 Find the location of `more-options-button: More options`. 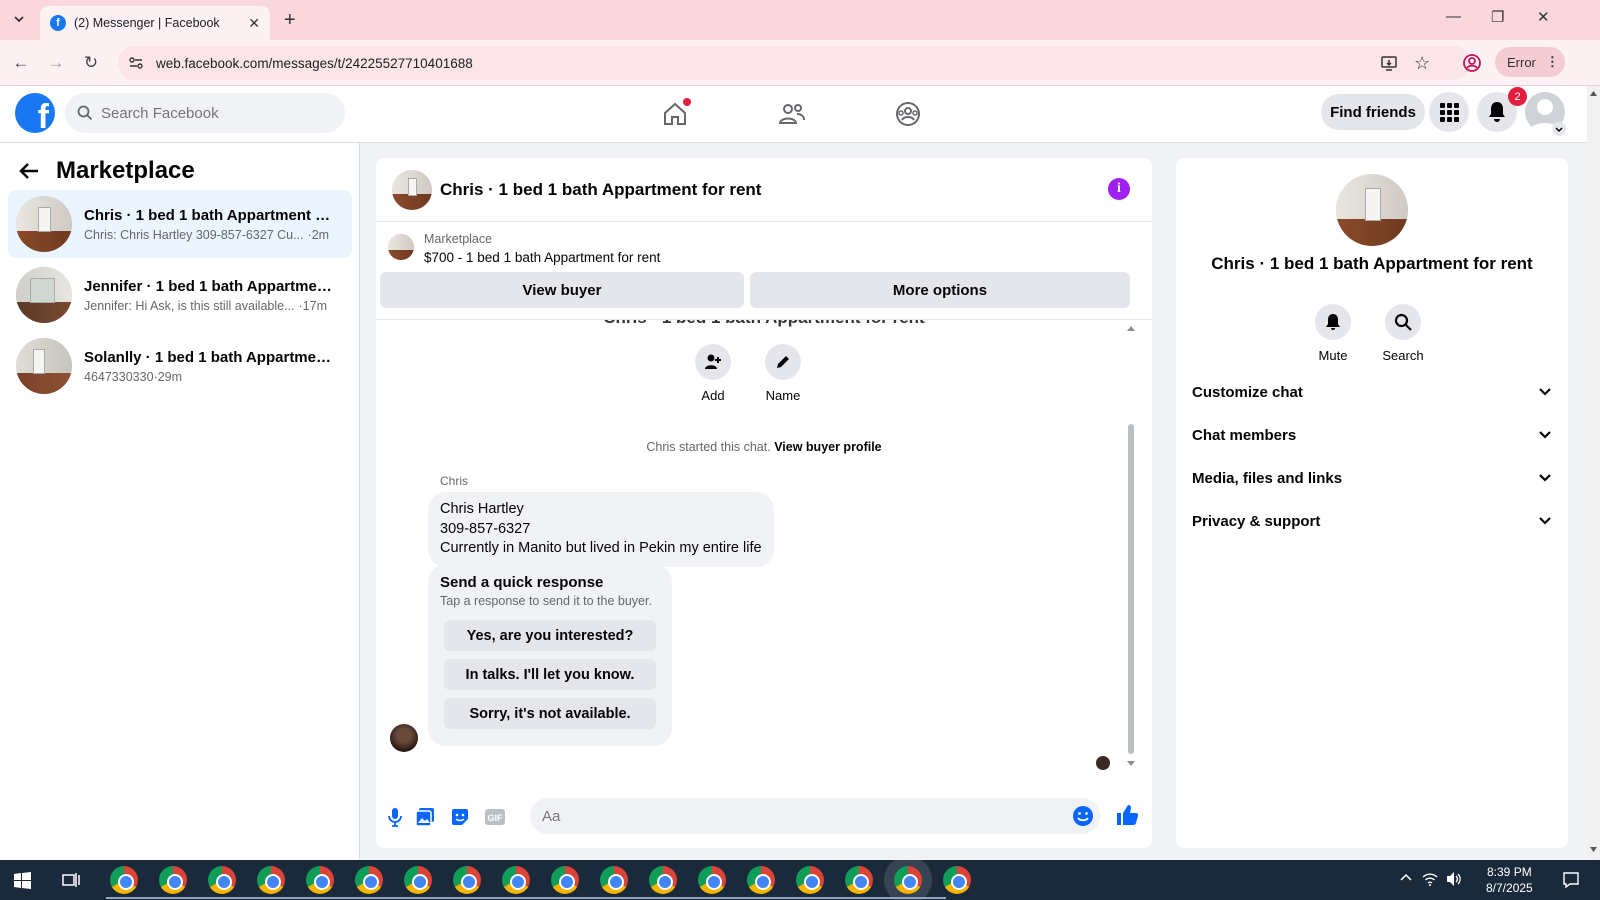

more-options-button: More options is located at coordinates (940, 290).